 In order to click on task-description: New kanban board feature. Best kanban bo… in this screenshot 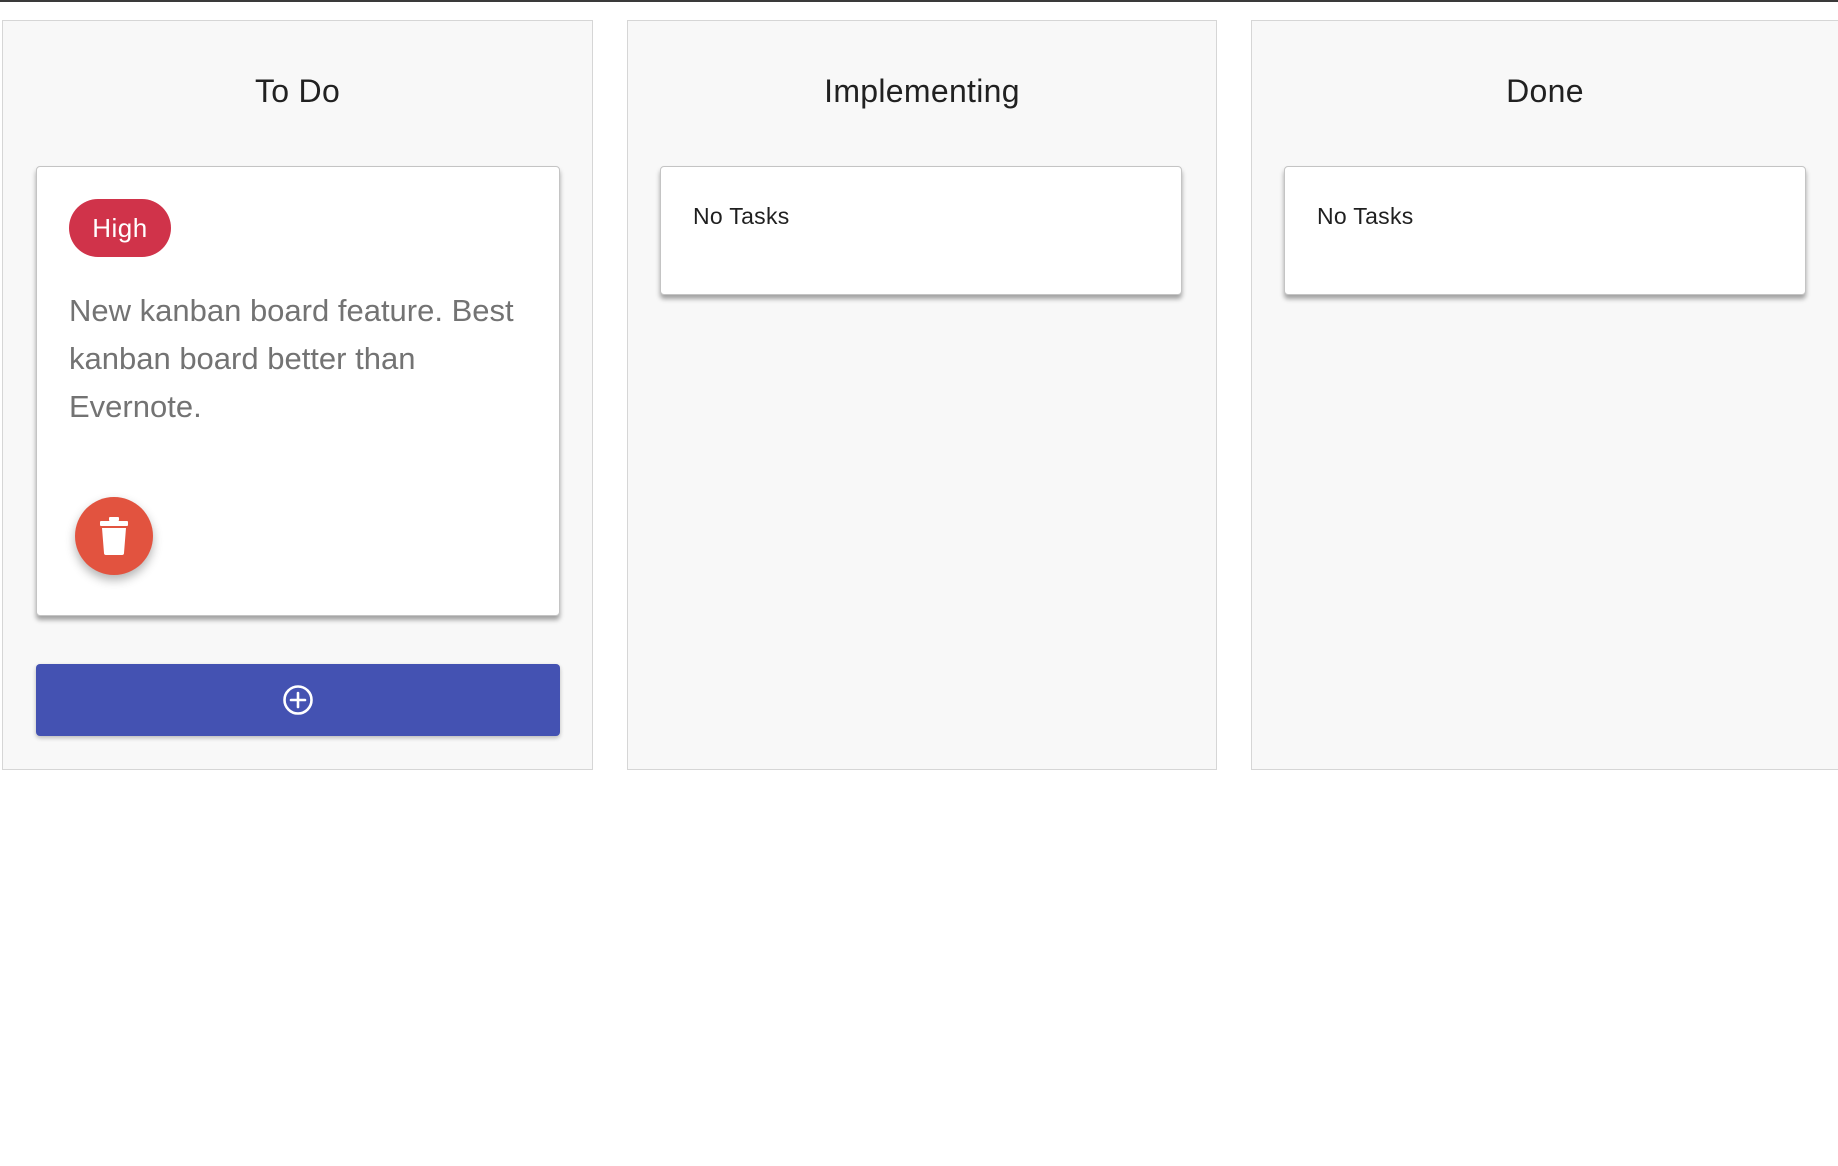, I will do `click(291, 358)`.